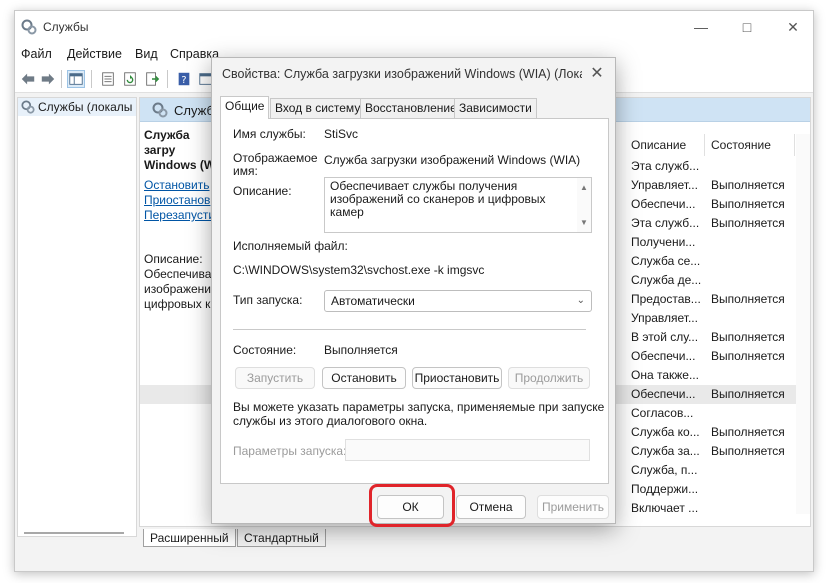 Image resolution: width=828 pixels, height=583 pixels. I want to click on tree-item-services: Службы (локалы, so click(77, 107).